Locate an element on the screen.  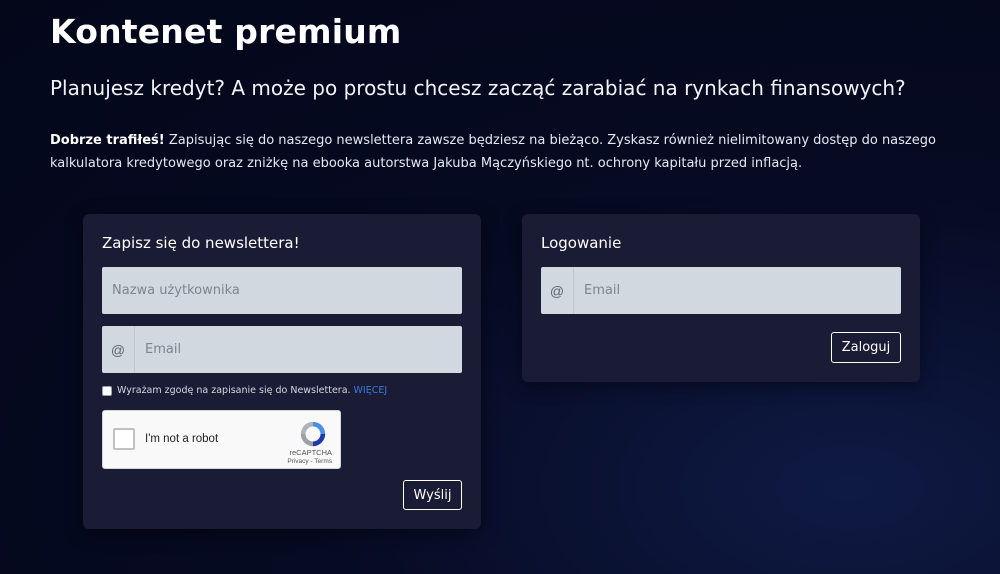
newsletter-email-field: @ is located at coordinates (282, 349).